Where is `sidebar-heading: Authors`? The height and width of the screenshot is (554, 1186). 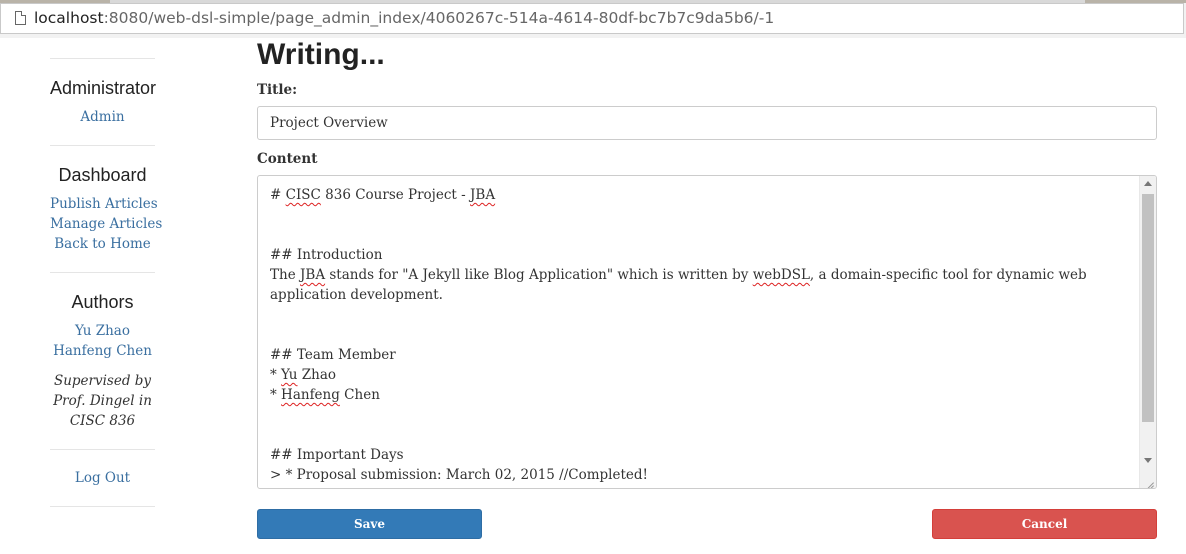
sidebar-heading: Authors is located at coordinates (102, 302).